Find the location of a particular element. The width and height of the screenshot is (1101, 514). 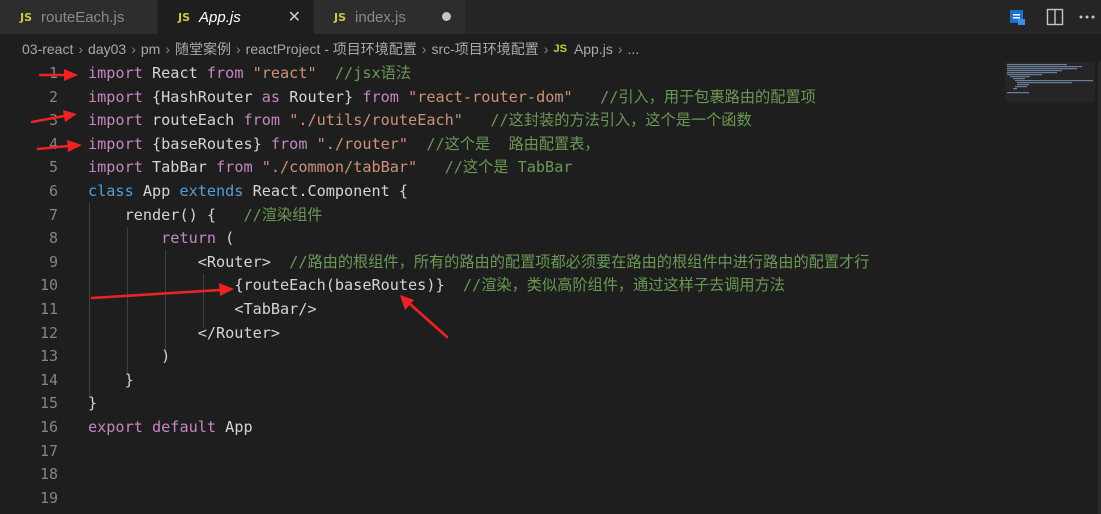

line-number: 18 is located at coordinates (48, 474).